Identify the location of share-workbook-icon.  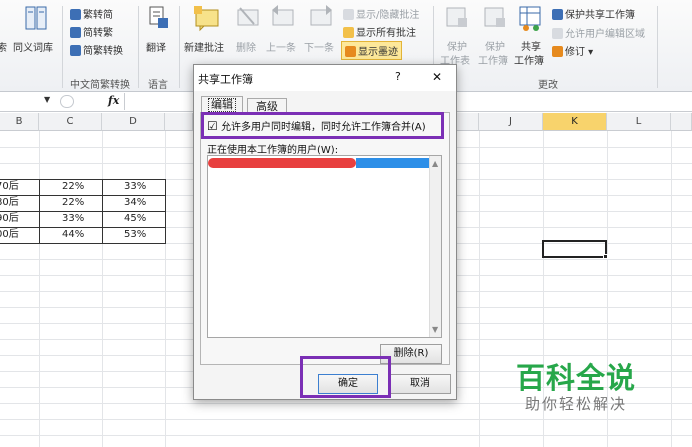
(530, 18).